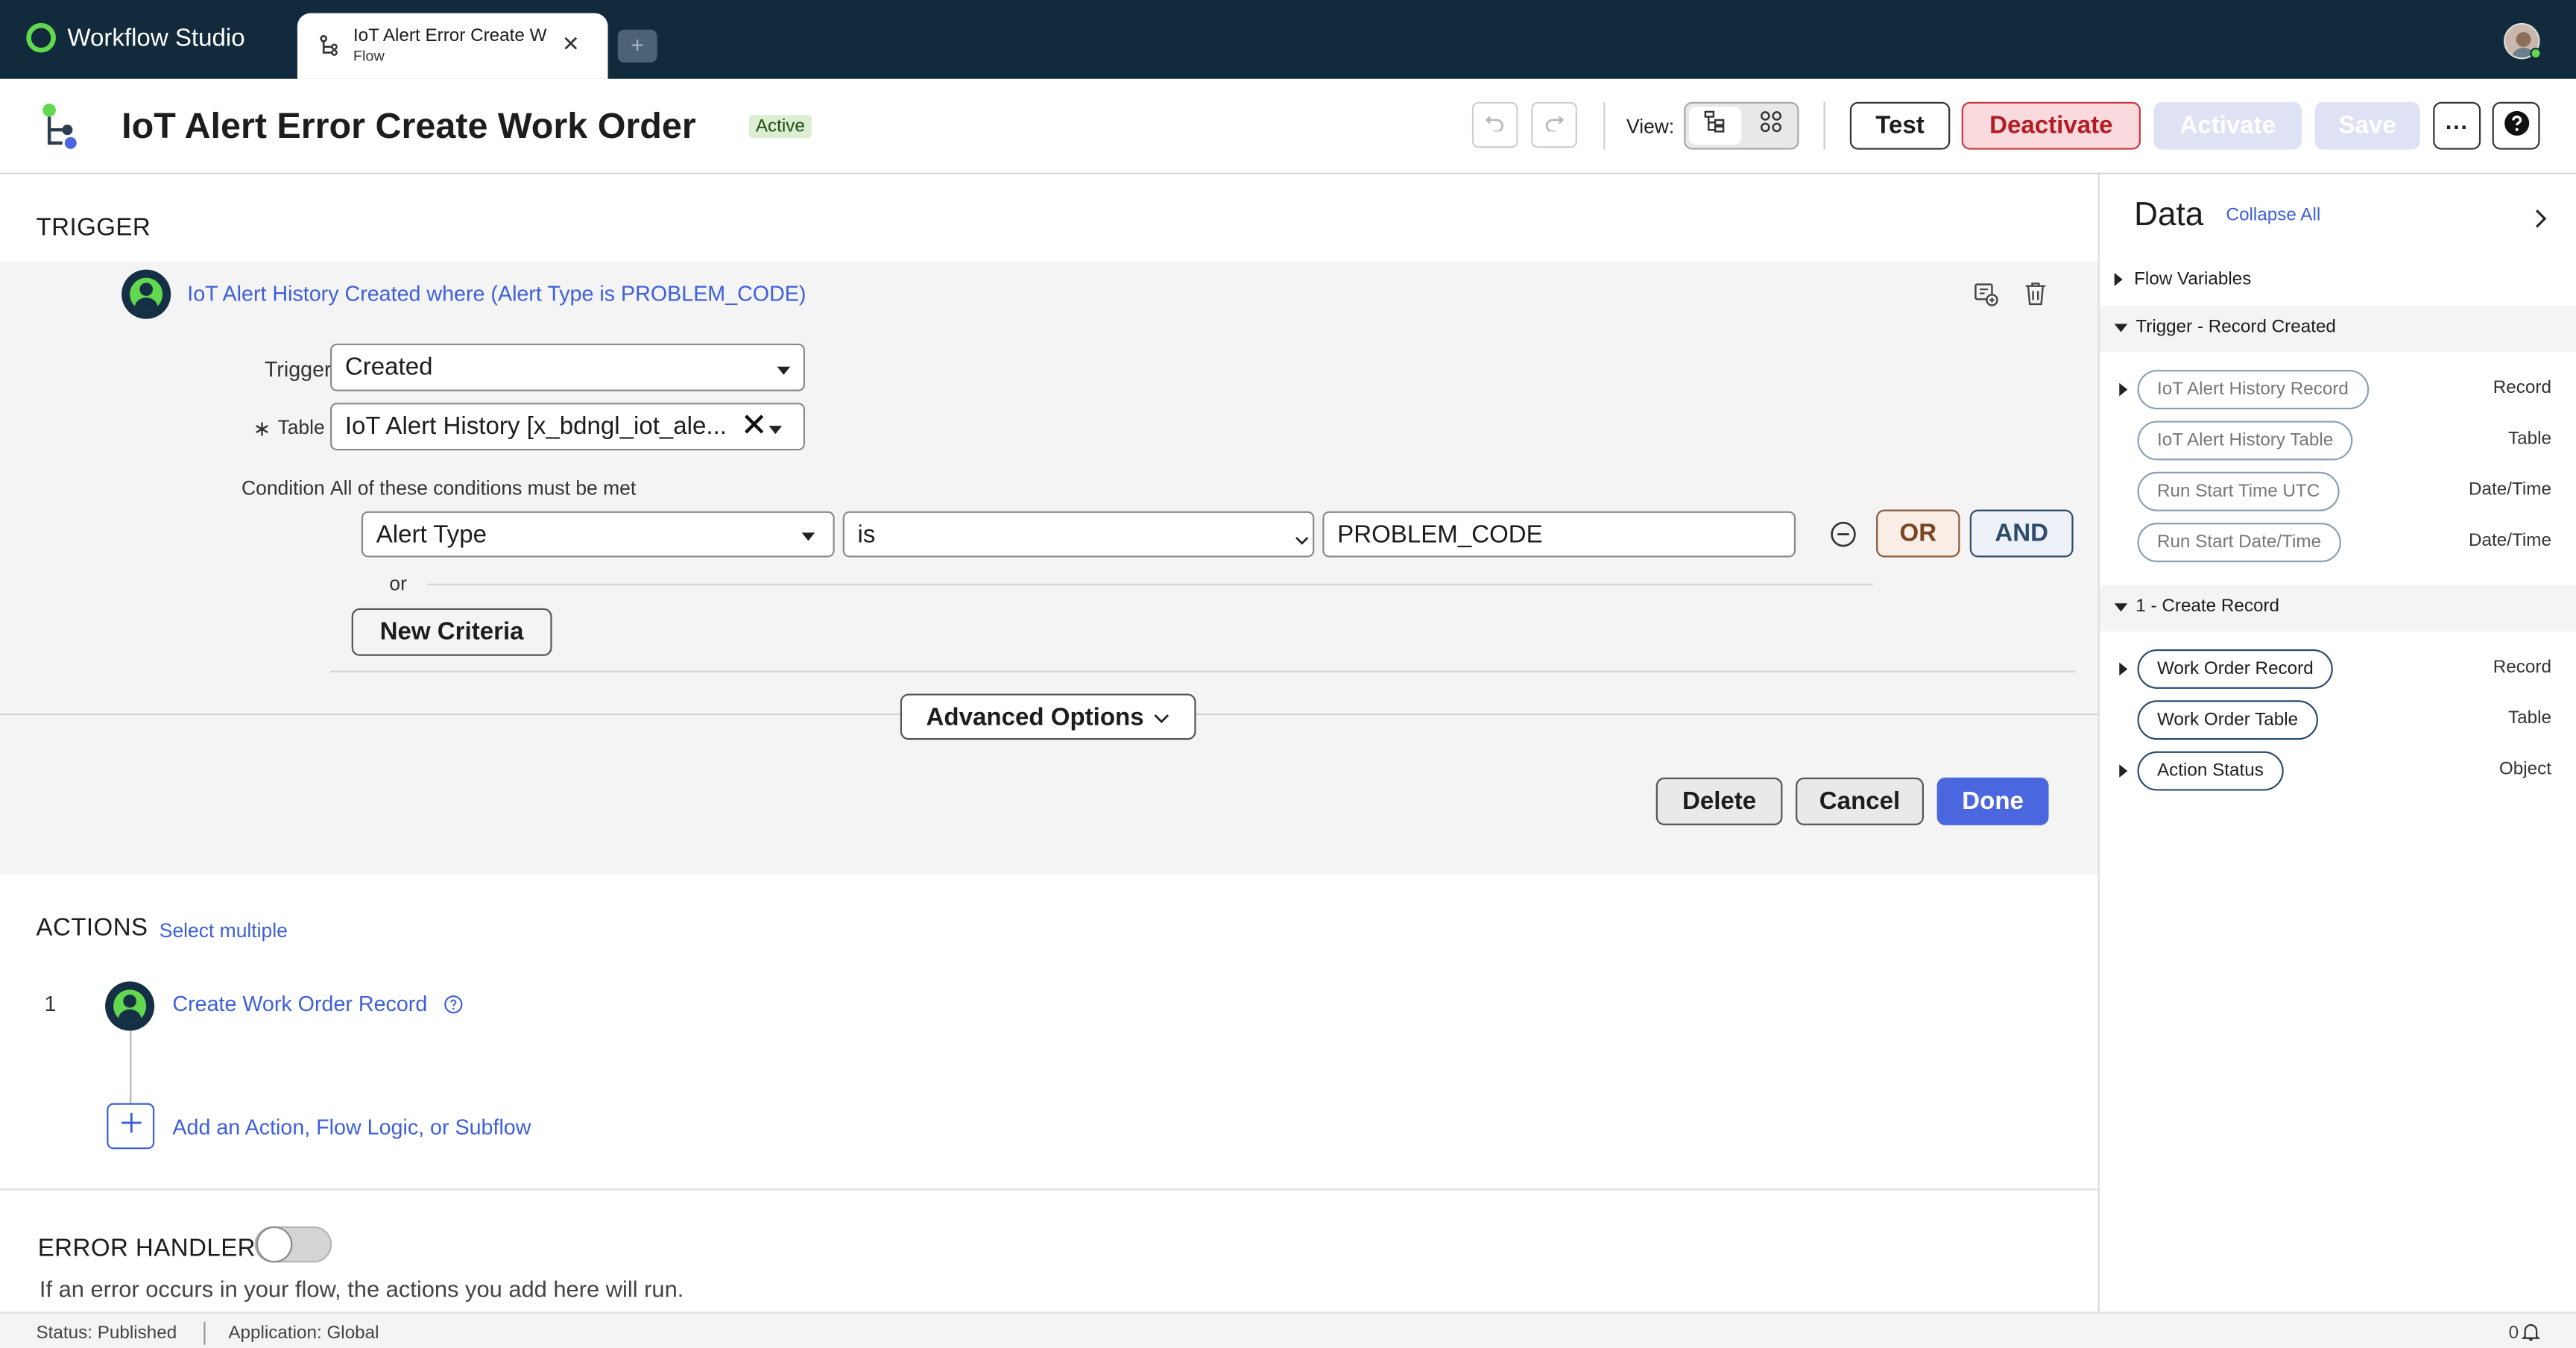 This screenshot has width=2576, height=1348. I want to click on tree-view-icon, so click(1716, 126).